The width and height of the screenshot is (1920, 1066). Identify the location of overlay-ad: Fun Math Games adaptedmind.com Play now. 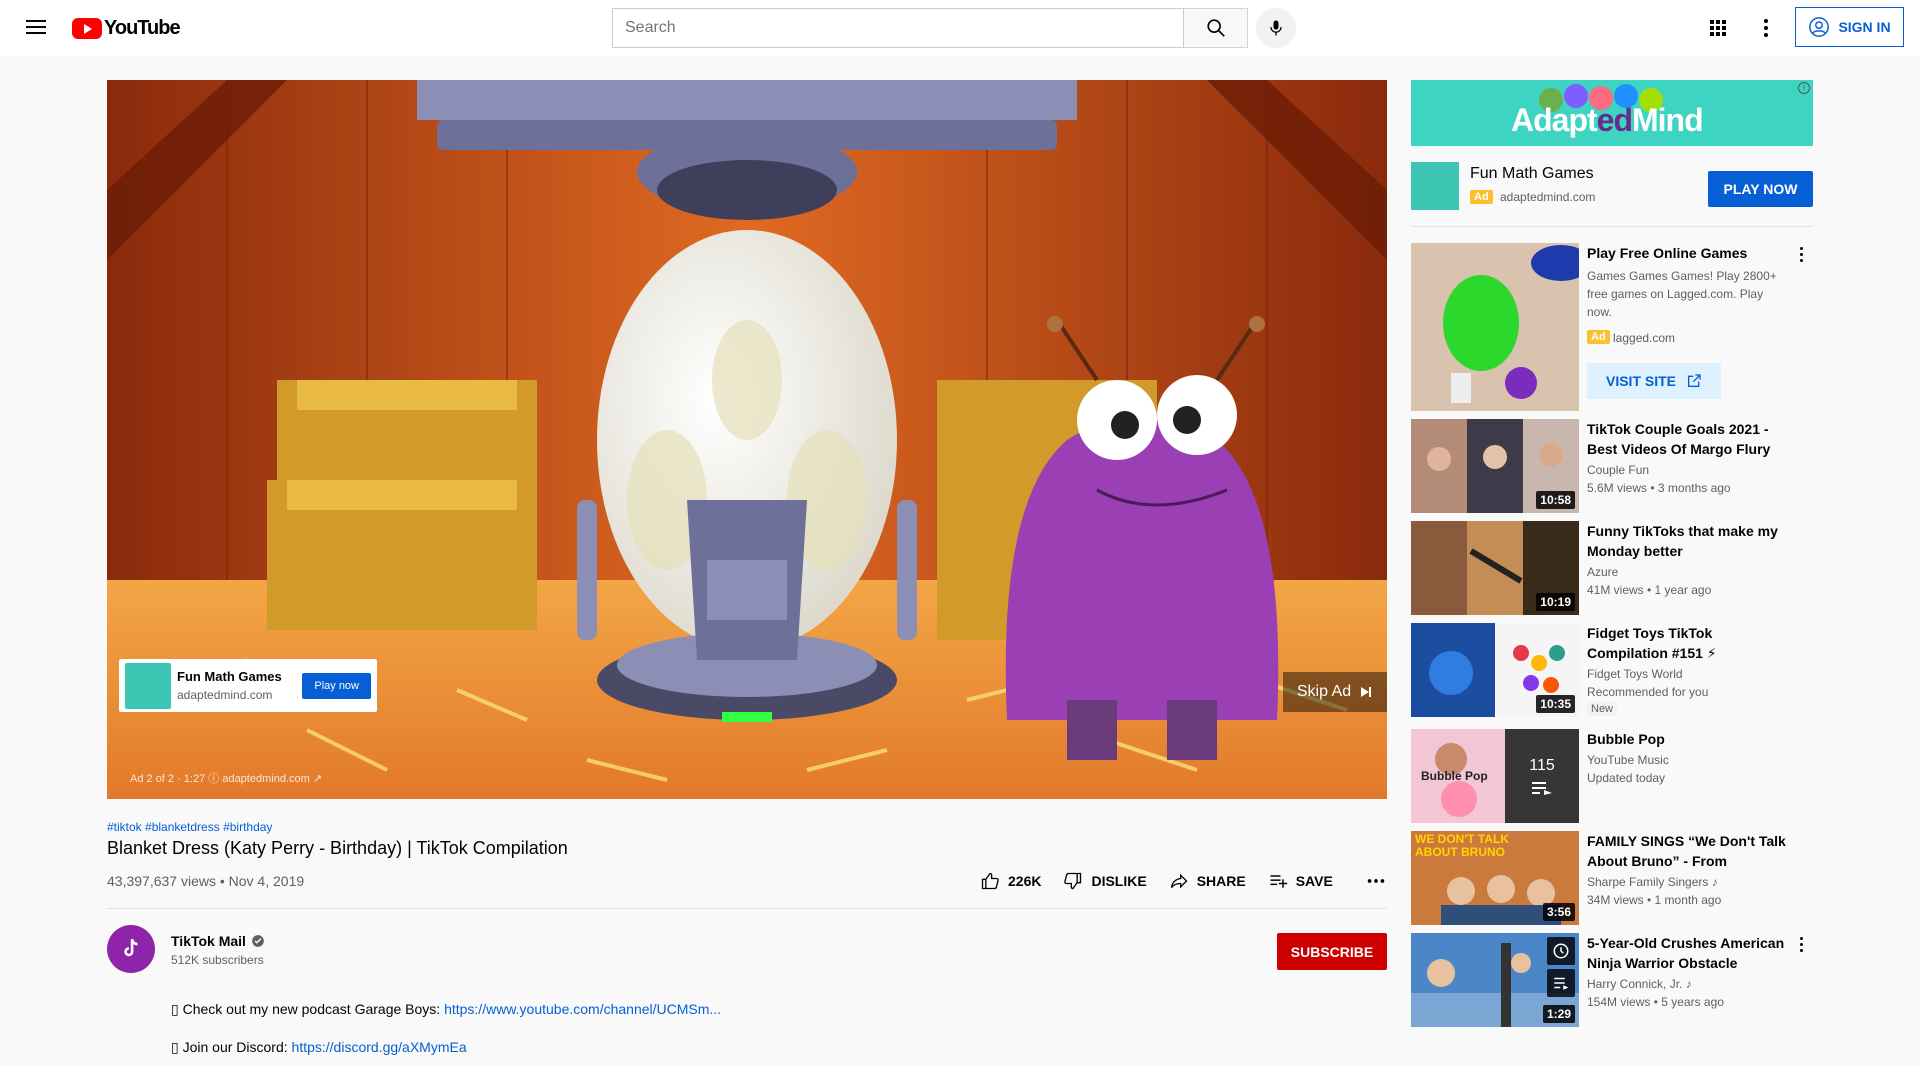
(248, 685).